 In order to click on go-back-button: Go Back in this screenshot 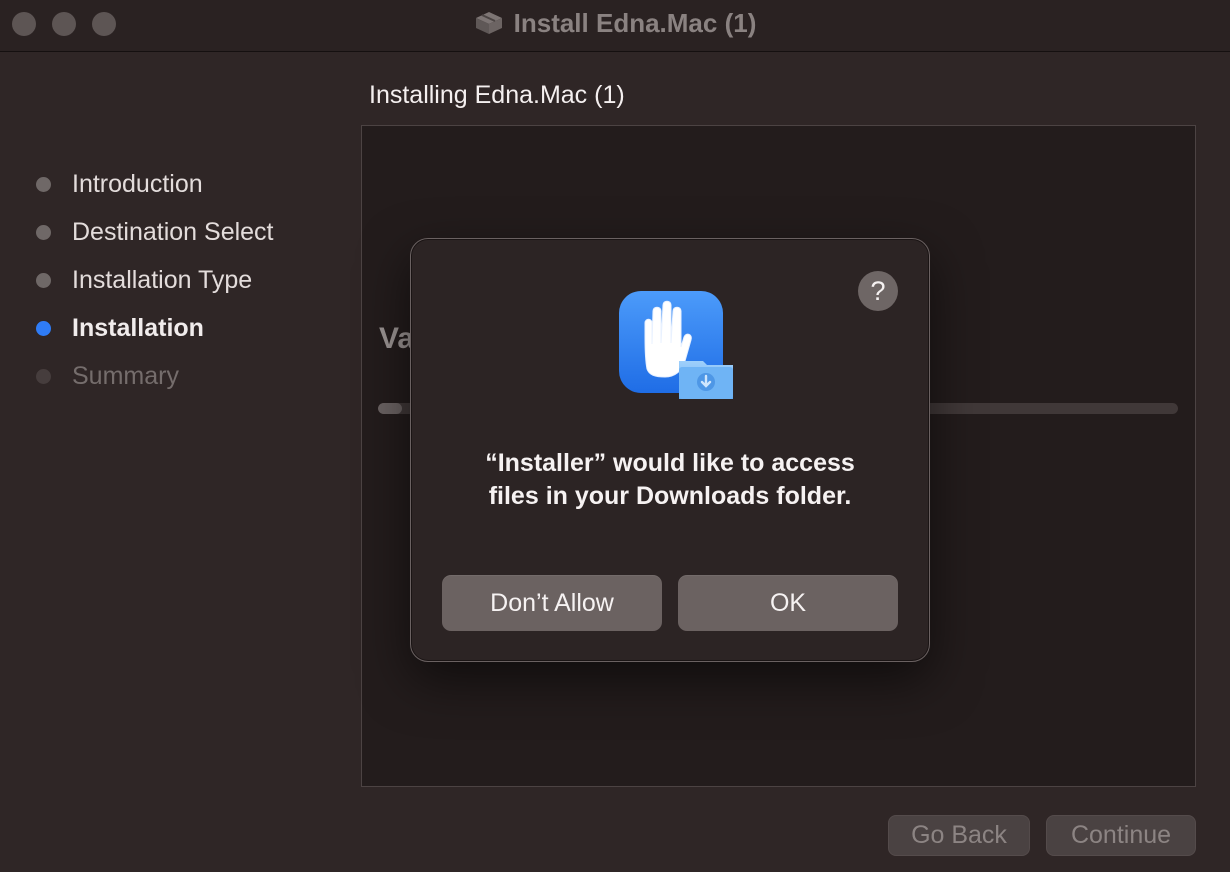, I will do `click(959, 835)`.